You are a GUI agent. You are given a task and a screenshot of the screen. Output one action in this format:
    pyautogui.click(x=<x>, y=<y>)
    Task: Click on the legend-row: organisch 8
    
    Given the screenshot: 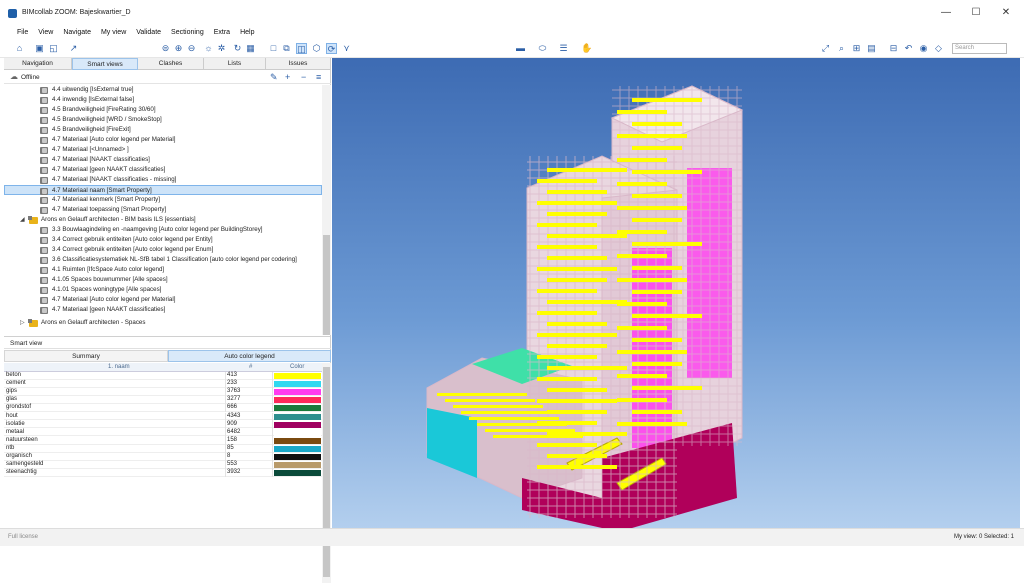 What is the action you would take?
    pyautogui.click(x=163, y=457)
    